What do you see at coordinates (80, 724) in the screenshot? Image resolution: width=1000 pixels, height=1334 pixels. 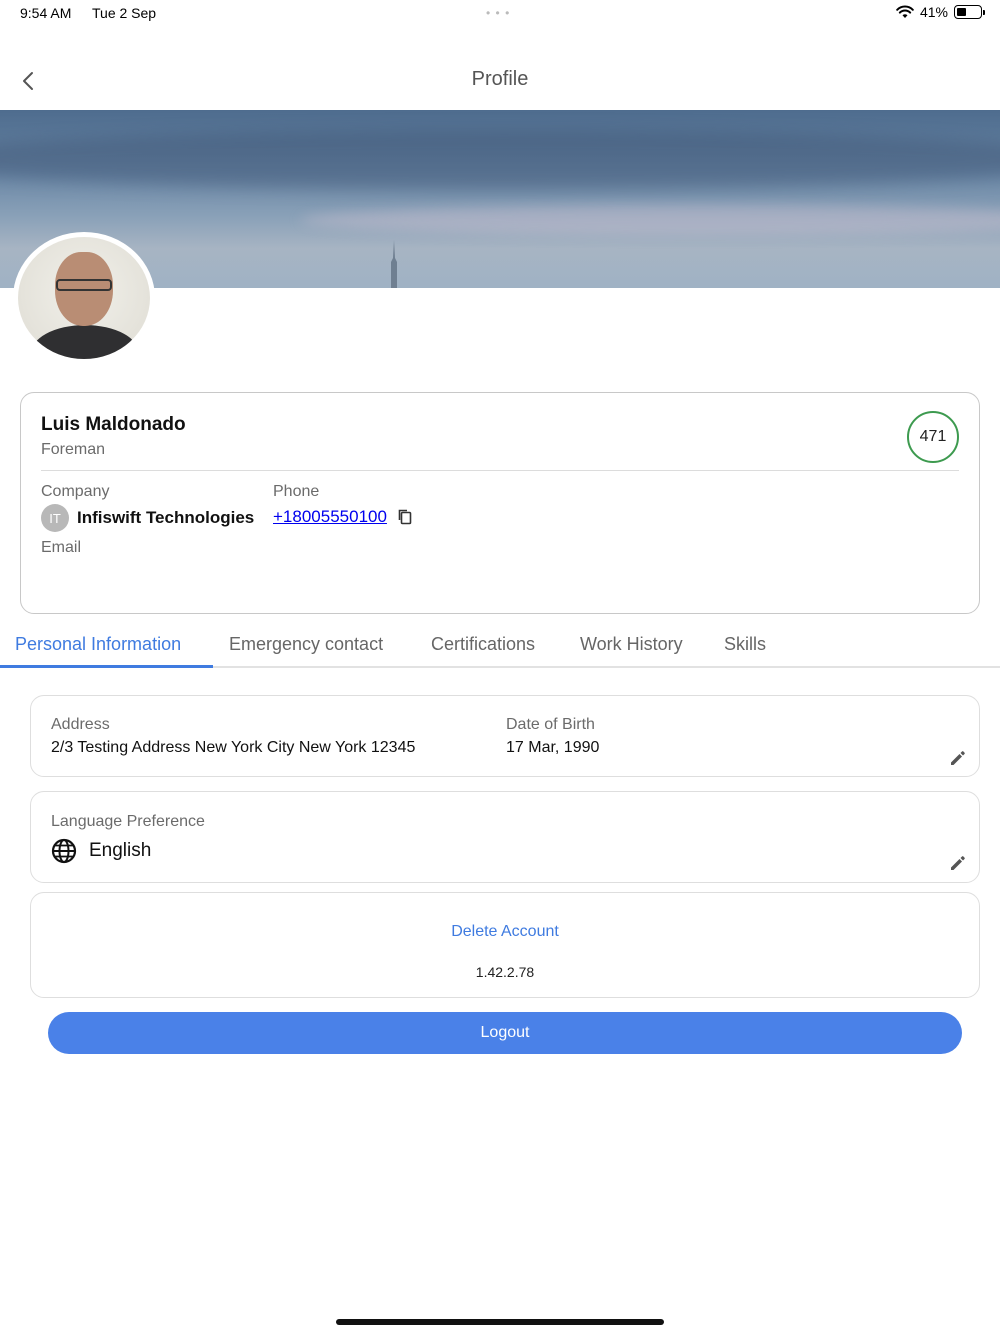 I see `address-label: Address` at bounding box center [80, 724].